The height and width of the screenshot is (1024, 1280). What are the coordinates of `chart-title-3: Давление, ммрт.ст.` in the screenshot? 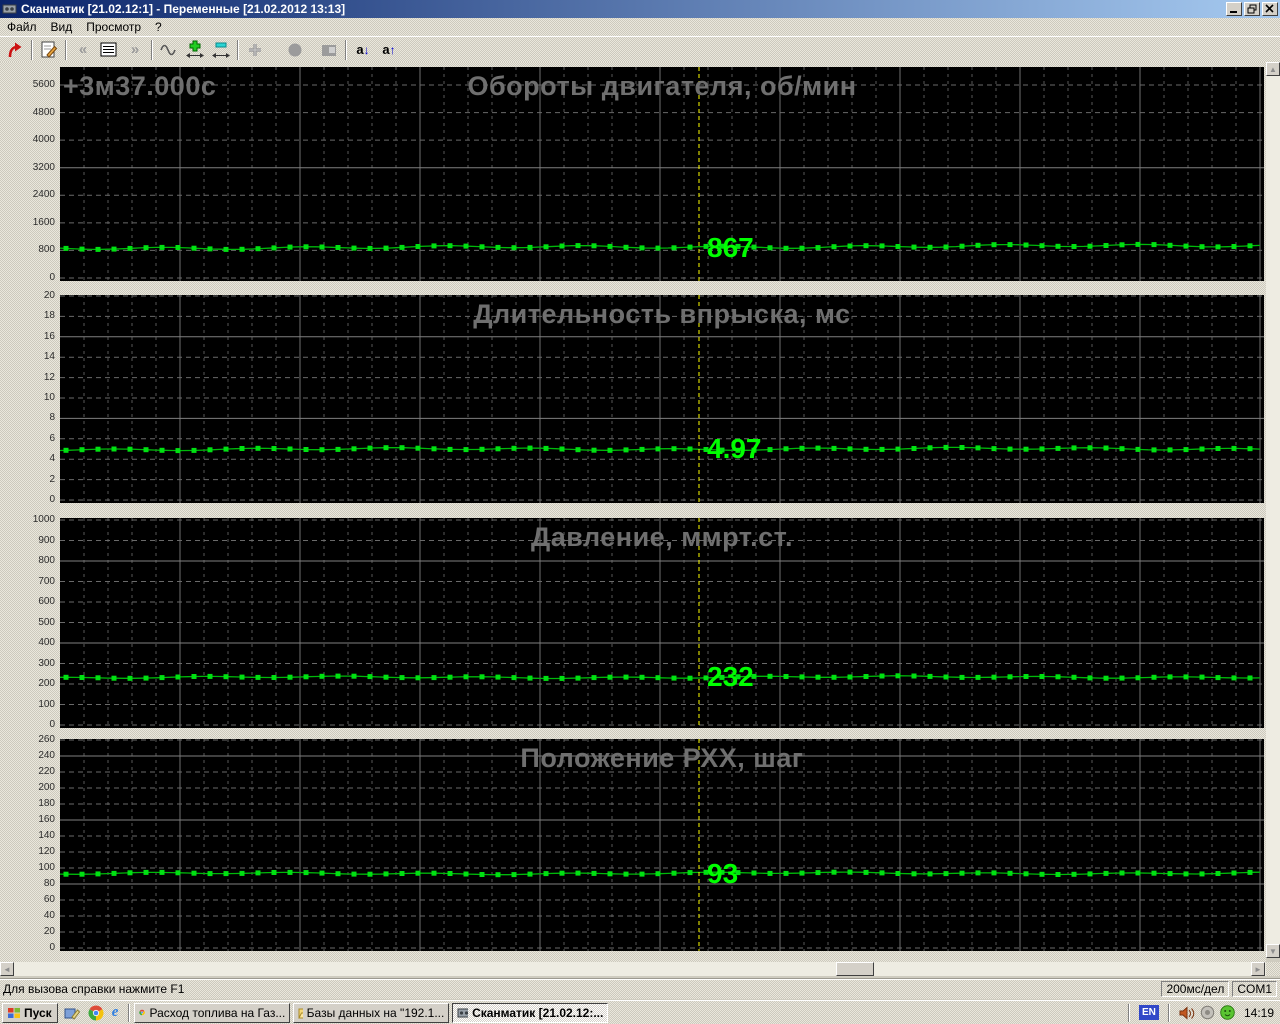 It's located at (662, 537).